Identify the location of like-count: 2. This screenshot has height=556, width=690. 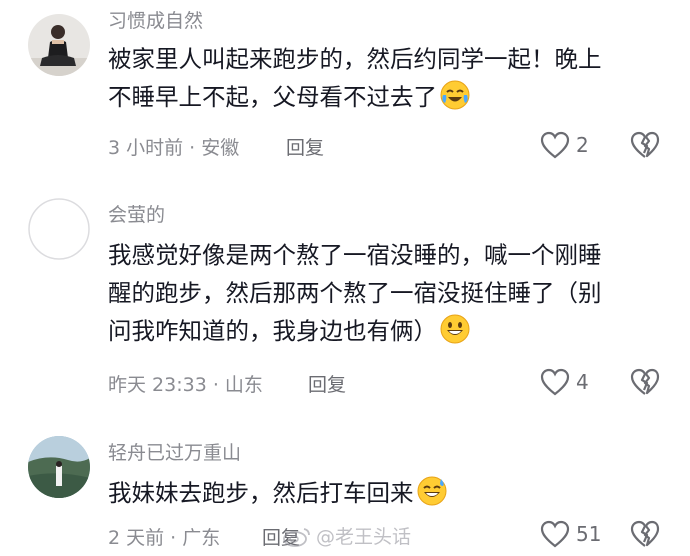
(582, 145).